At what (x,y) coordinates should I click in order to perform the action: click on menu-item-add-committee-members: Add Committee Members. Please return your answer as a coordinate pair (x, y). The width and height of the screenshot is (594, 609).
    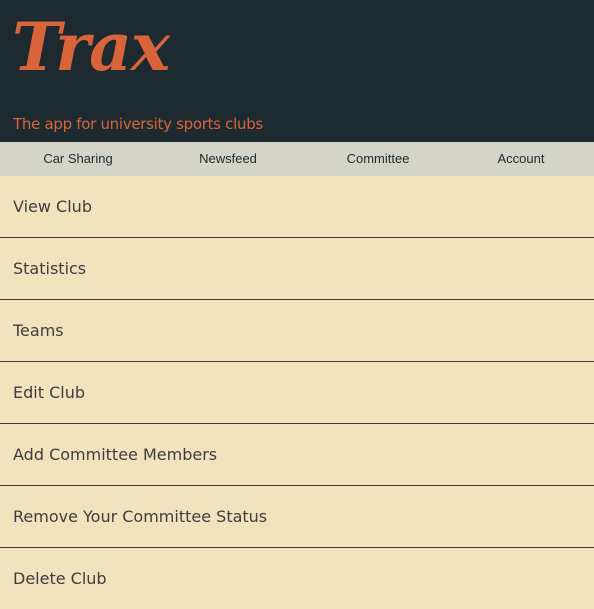
    Looking at the image, I should click on (297, 455).